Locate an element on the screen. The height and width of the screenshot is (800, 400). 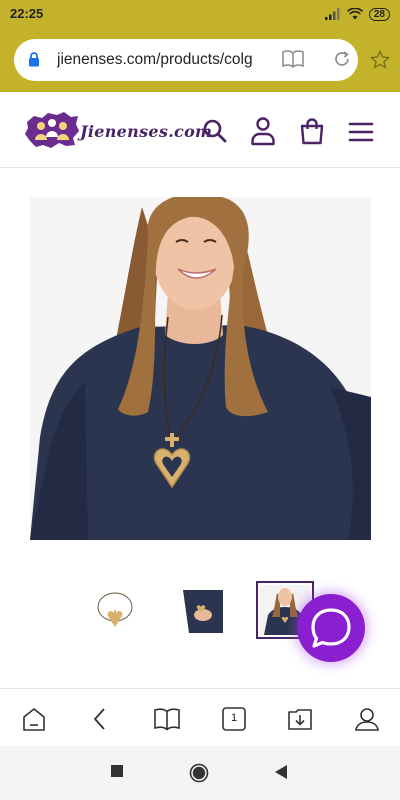
status-icons: 28 is located at coordinates (357, 14).